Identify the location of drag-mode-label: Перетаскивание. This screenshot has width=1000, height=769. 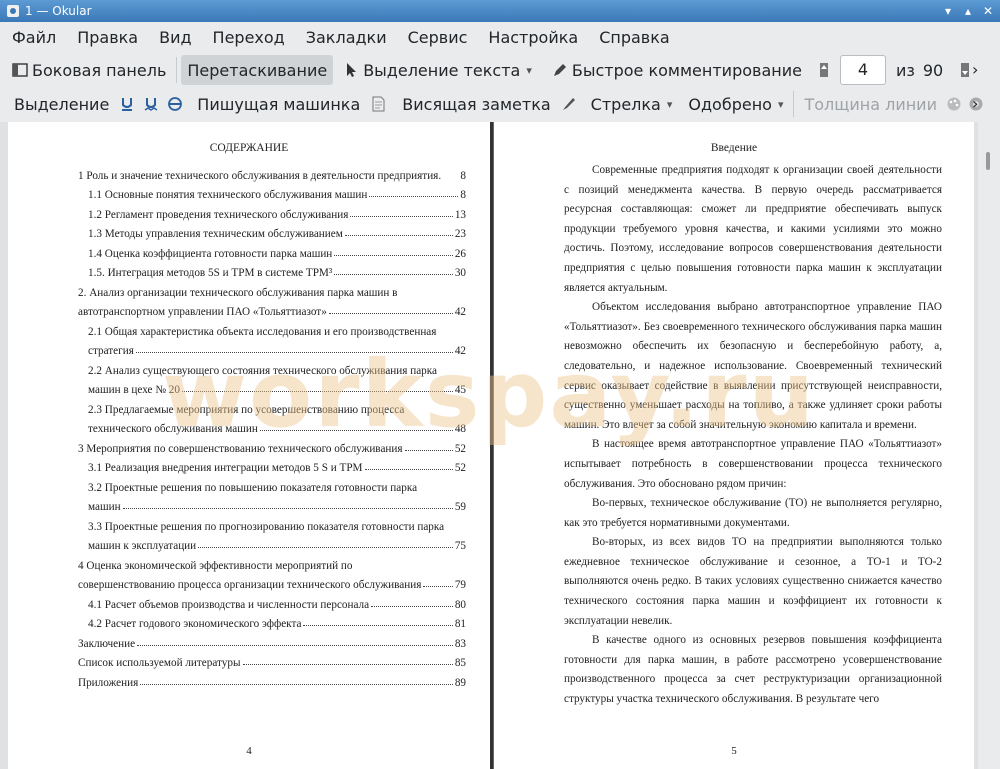
(257, 70).